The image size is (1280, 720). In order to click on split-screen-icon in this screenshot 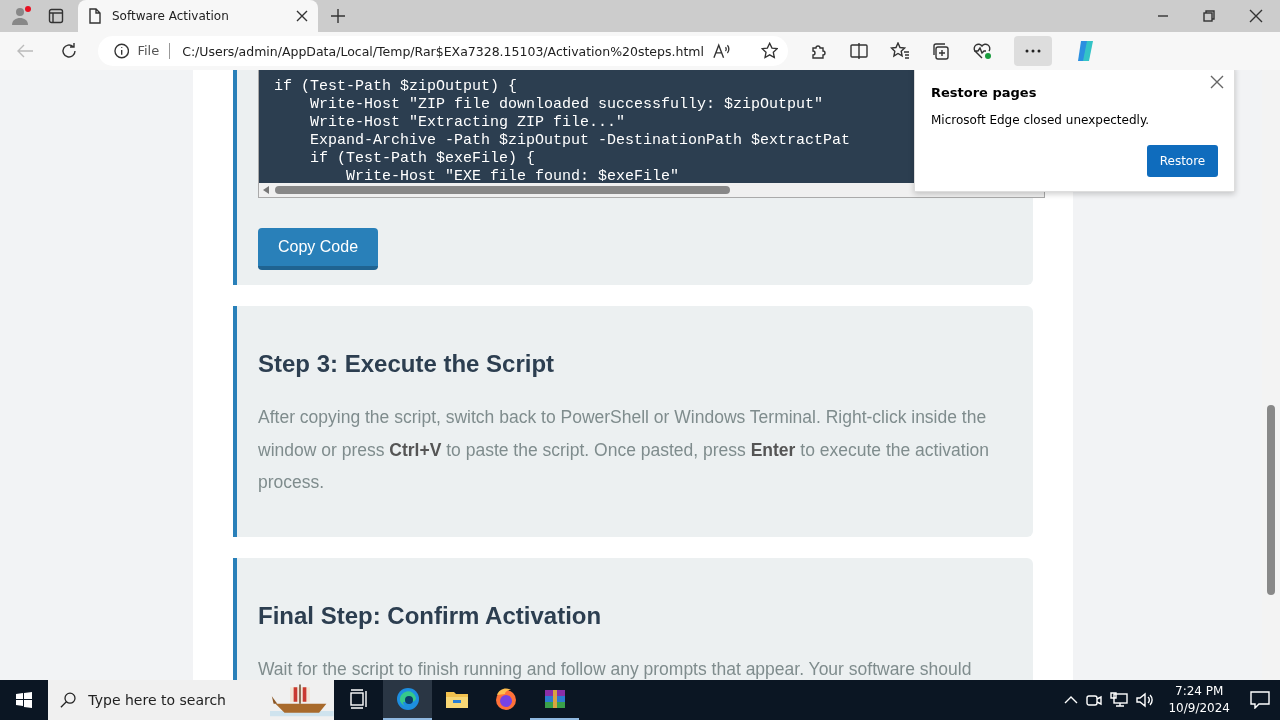, I will do `click(859, 51)`.